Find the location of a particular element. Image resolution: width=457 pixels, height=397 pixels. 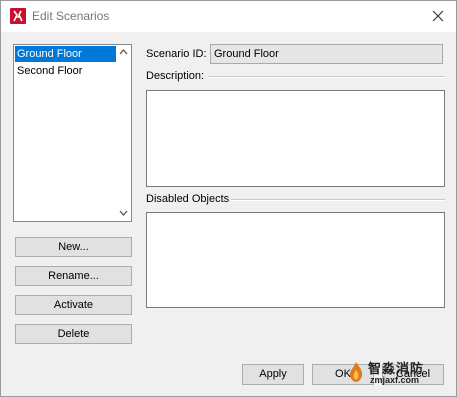

watermark-url: zmjaxf.com is located at coordinates (395, 380).